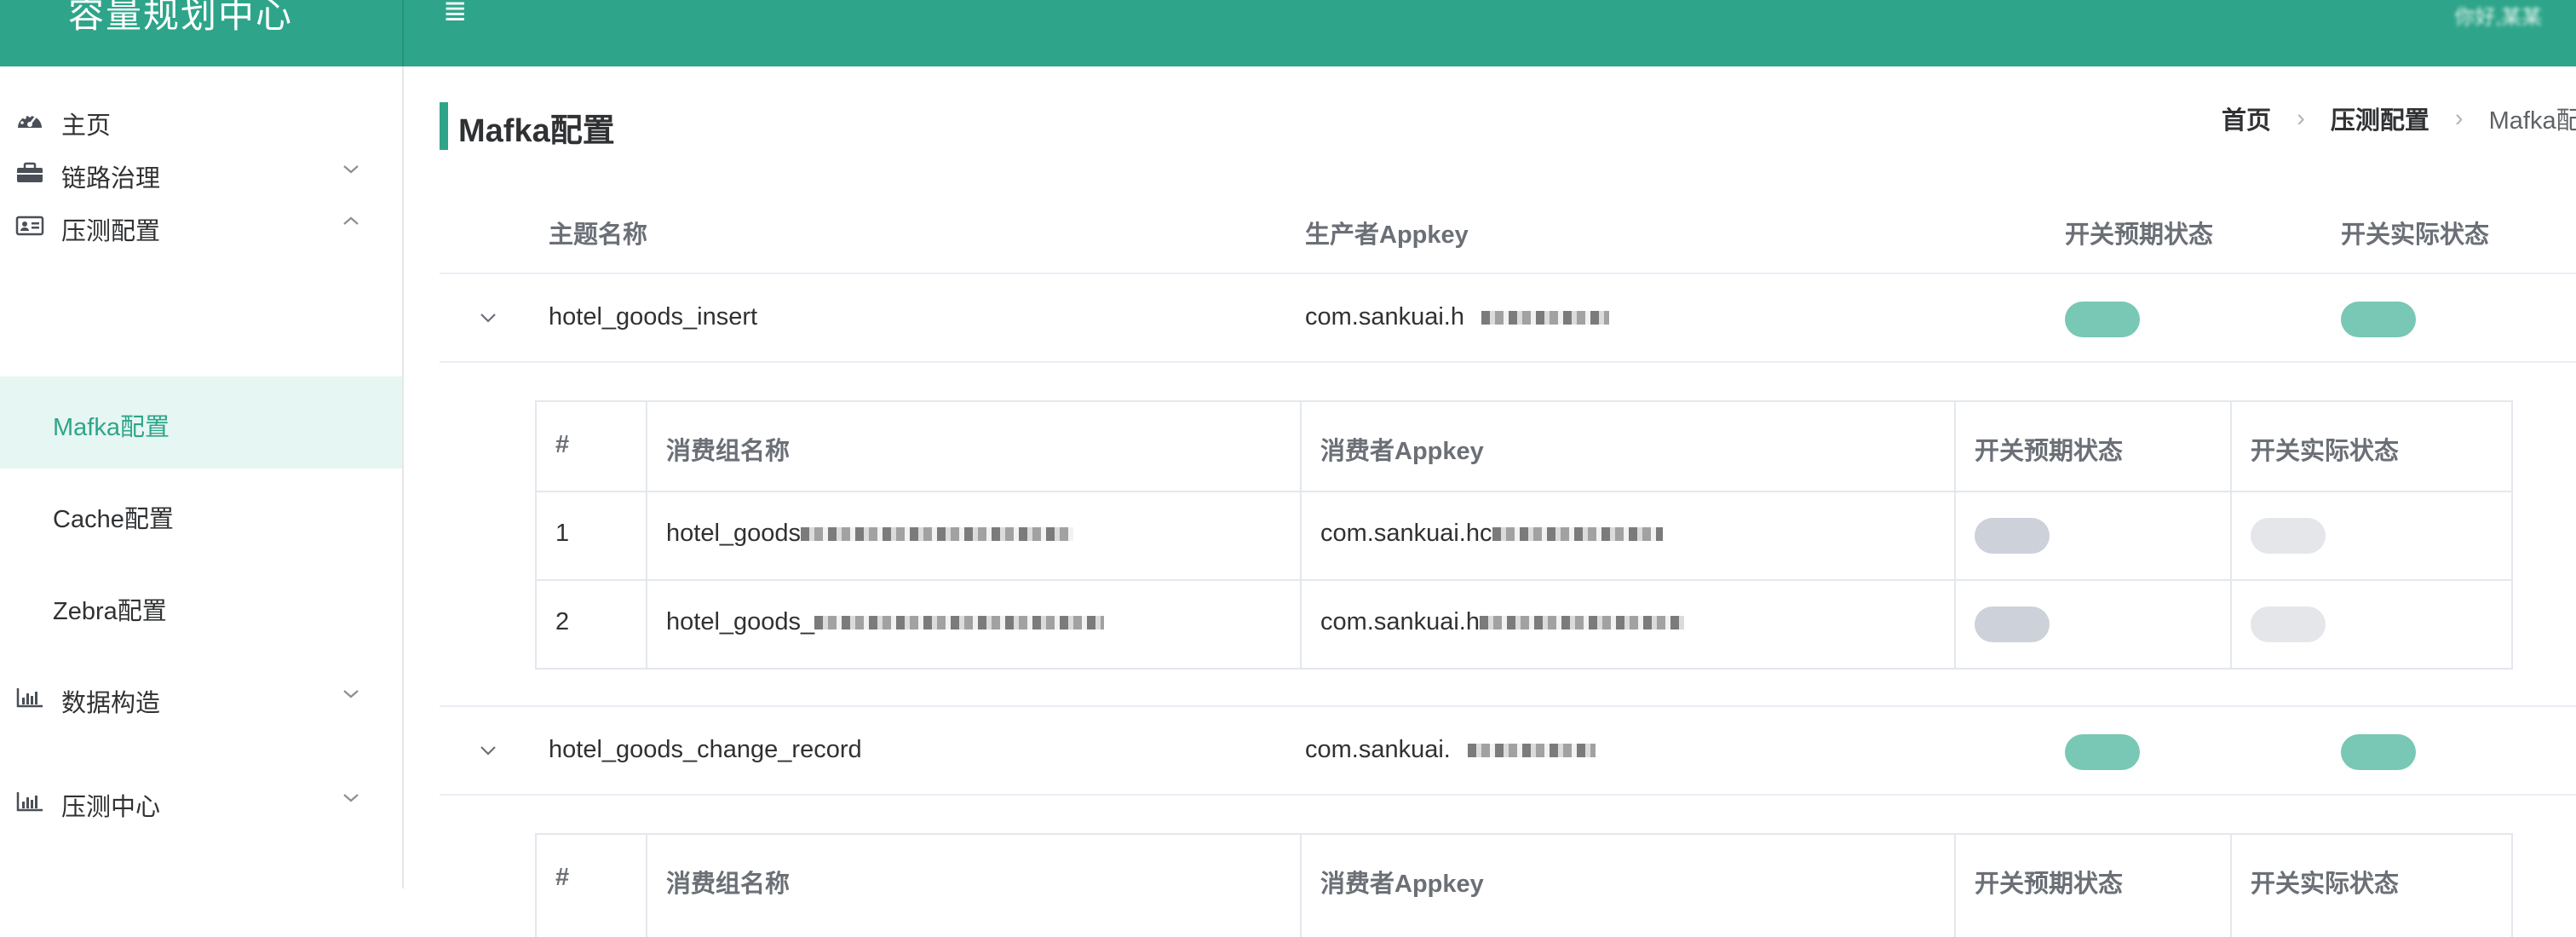 Image resolution: width=2576 pixels, height=937 pixels. Describe the element at coordinates (1458, 317) in the screenshot. I see `row-1-producer-appkey: com.sankuai.h` at that location.